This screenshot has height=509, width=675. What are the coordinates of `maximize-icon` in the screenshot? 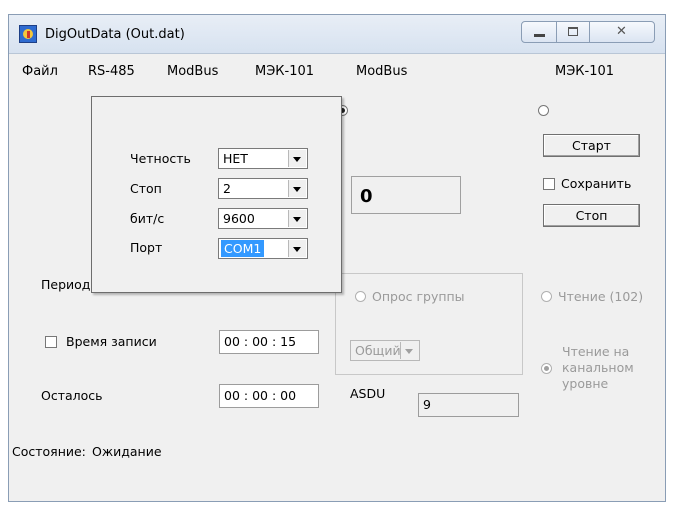 It's located at (573, 31).